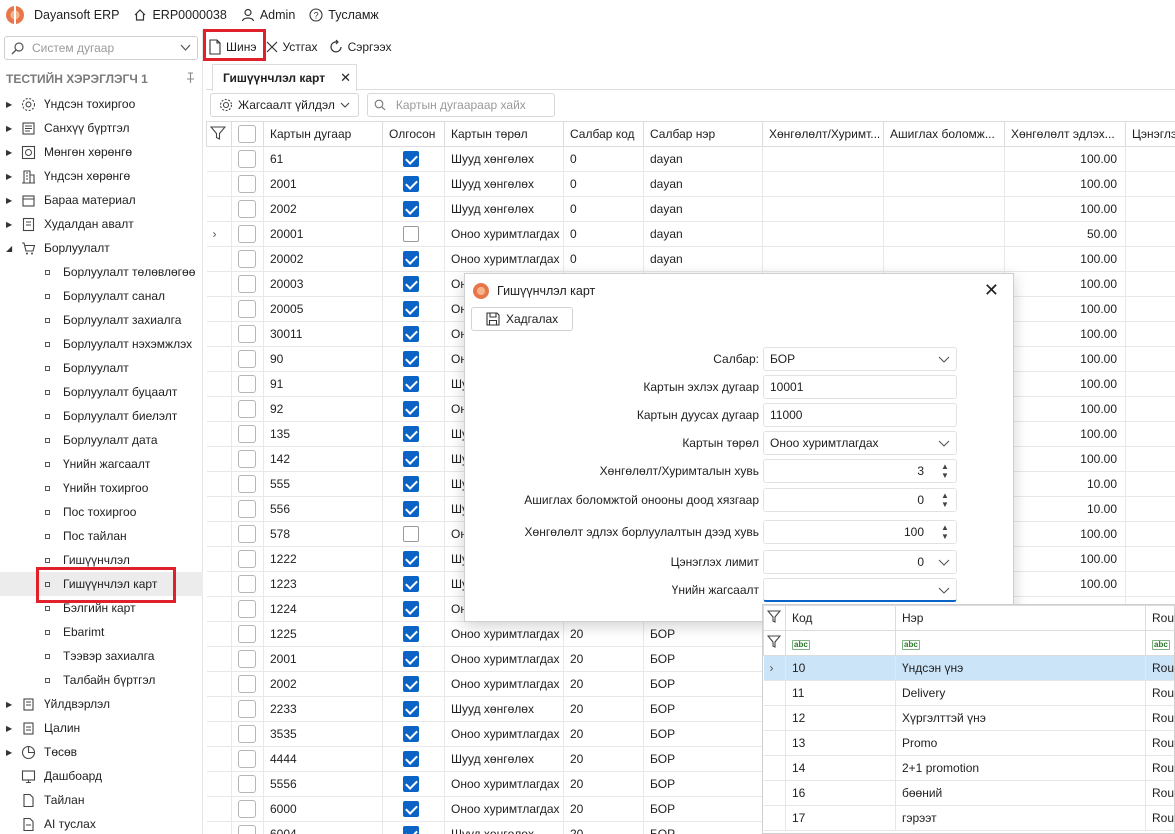 The height and width of the screenshot is (834, 1175). I want to click on filter-icon, so click(774, 618).